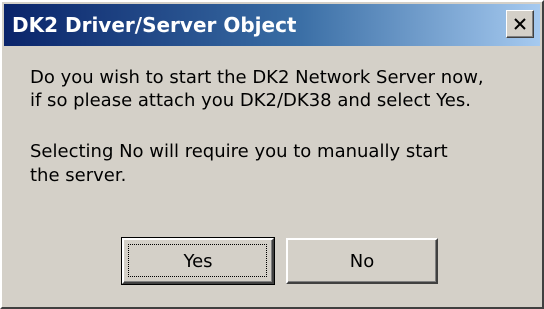 Image resolution: width=544 pixels, height=309 pixels. I want to click on yes-button: Yes, so click(198, 261).